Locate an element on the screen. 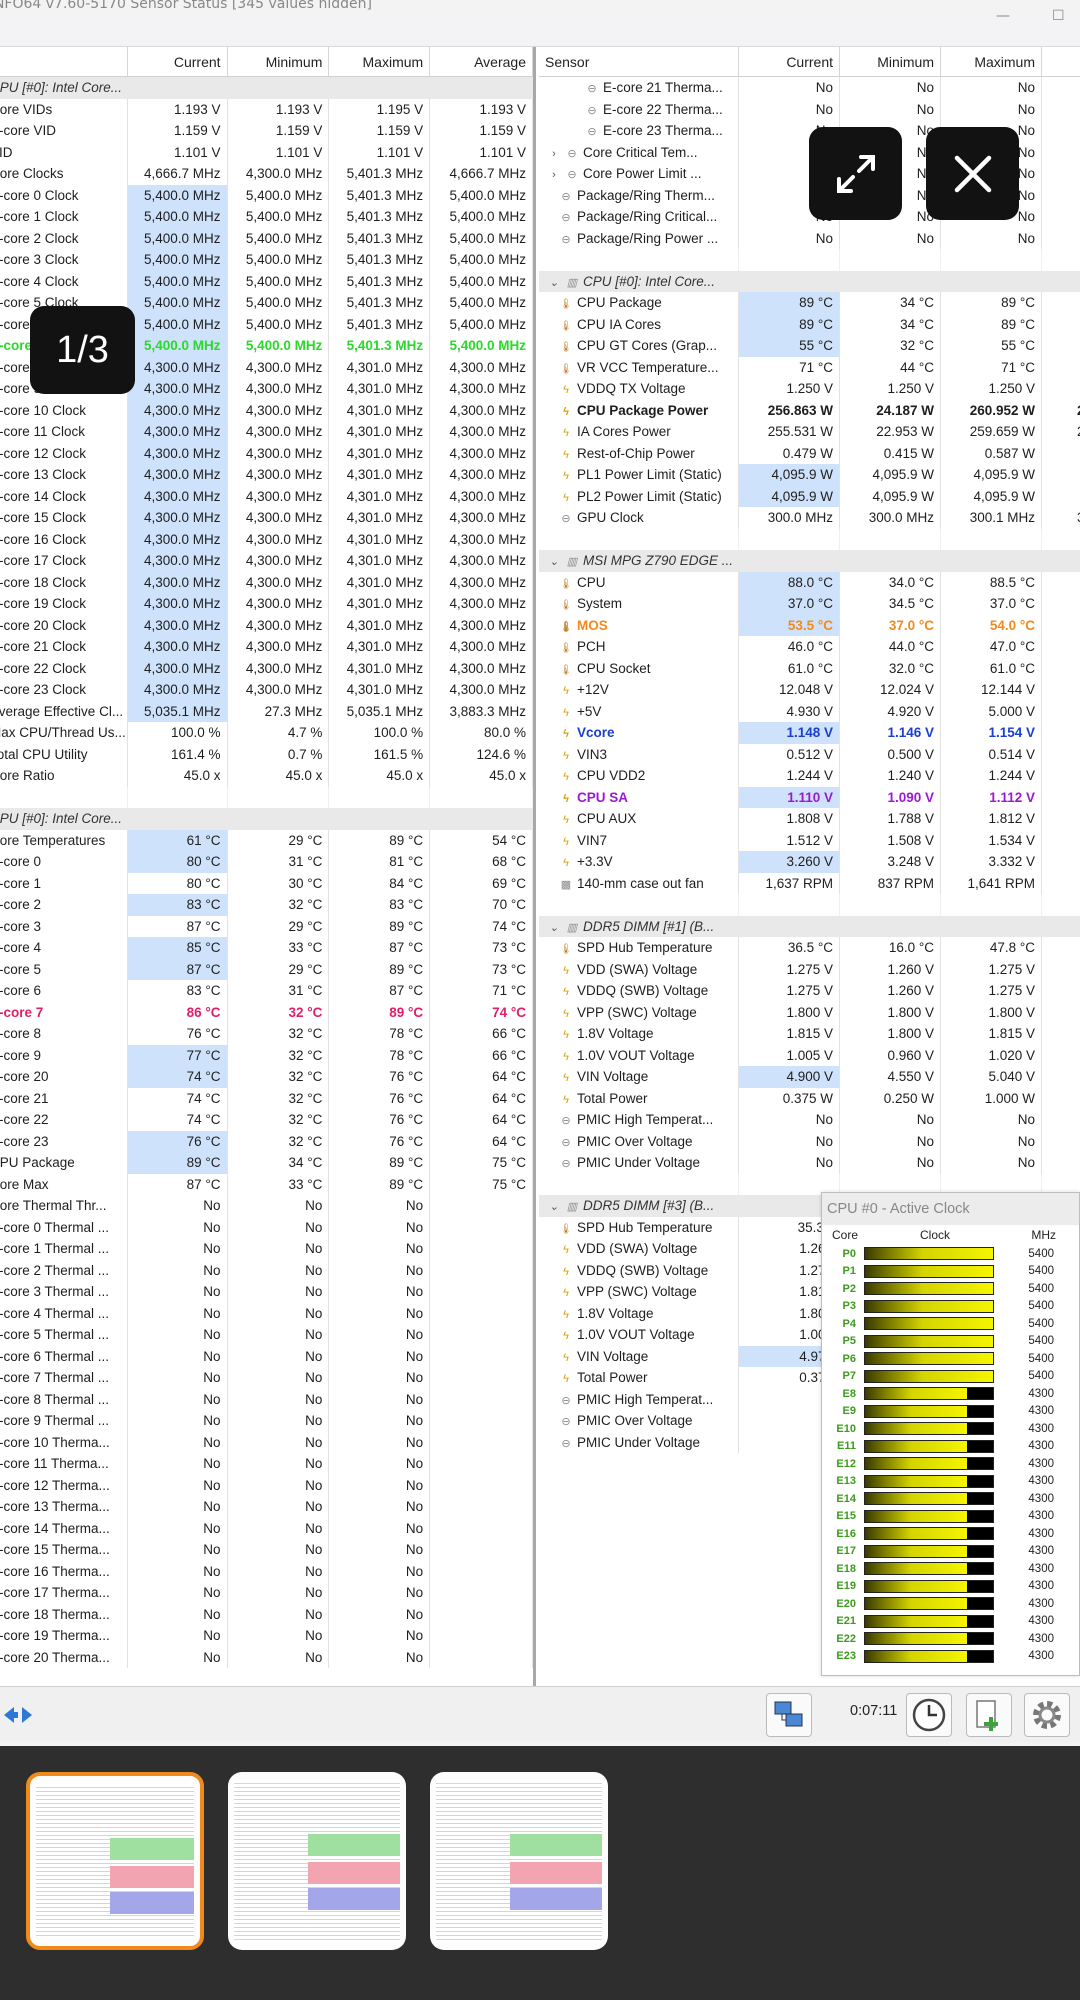  sensor-row: P-core 0 80 °C31 °C81 °C68 °C is located at coordinates (266, 862).